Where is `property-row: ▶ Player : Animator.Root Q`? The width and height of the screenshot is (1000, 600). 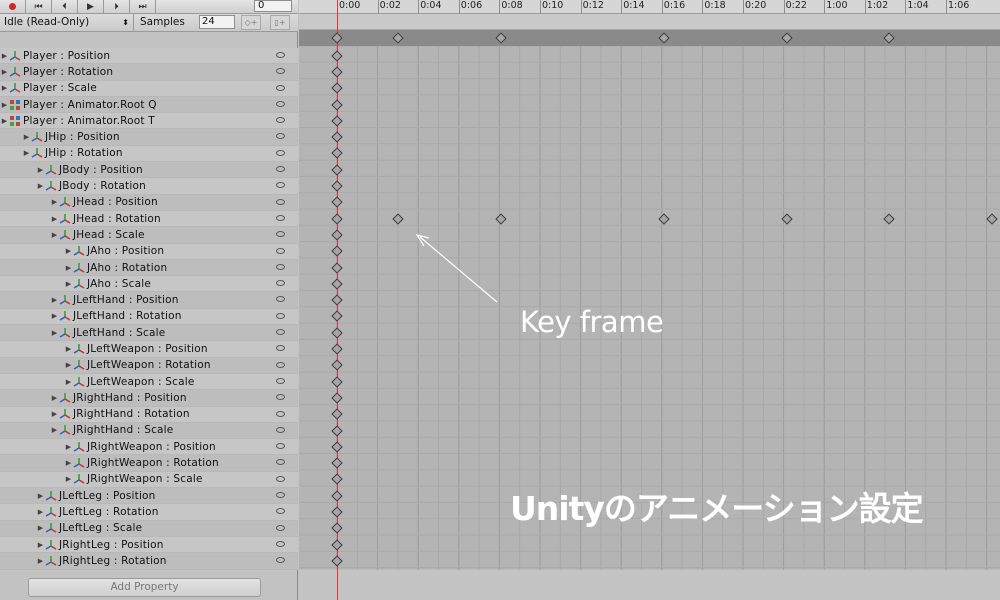 property-row: ▶ Player : Animator.Root Q is located at coordinates (149, 105).